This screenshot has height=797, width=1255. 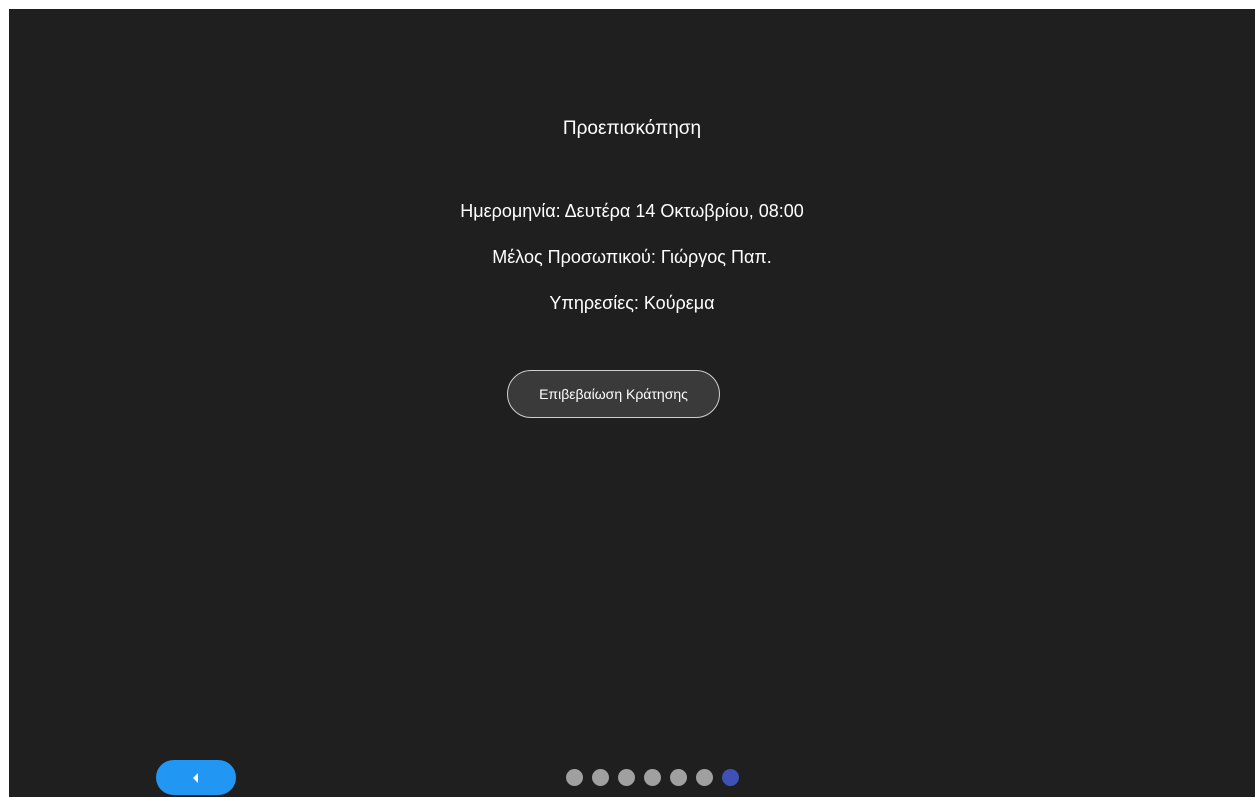 I want to click on confirm-booking-button: Επιβεβαίωση Κράτησης, so click(x=613, y=394).